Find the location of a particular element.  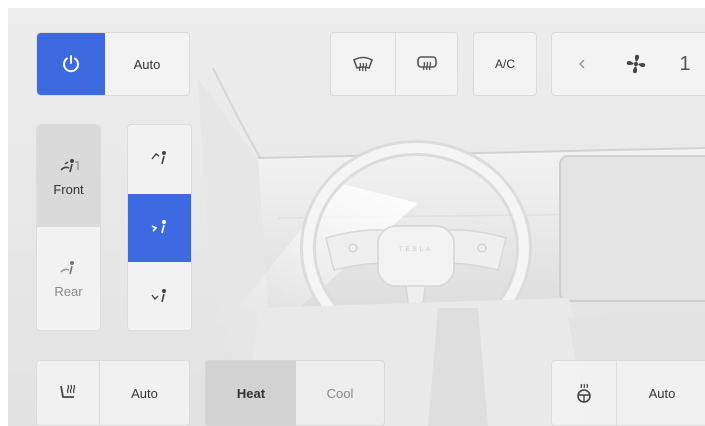

fan-speed-value: 1 is located at coordinates (685, 63).